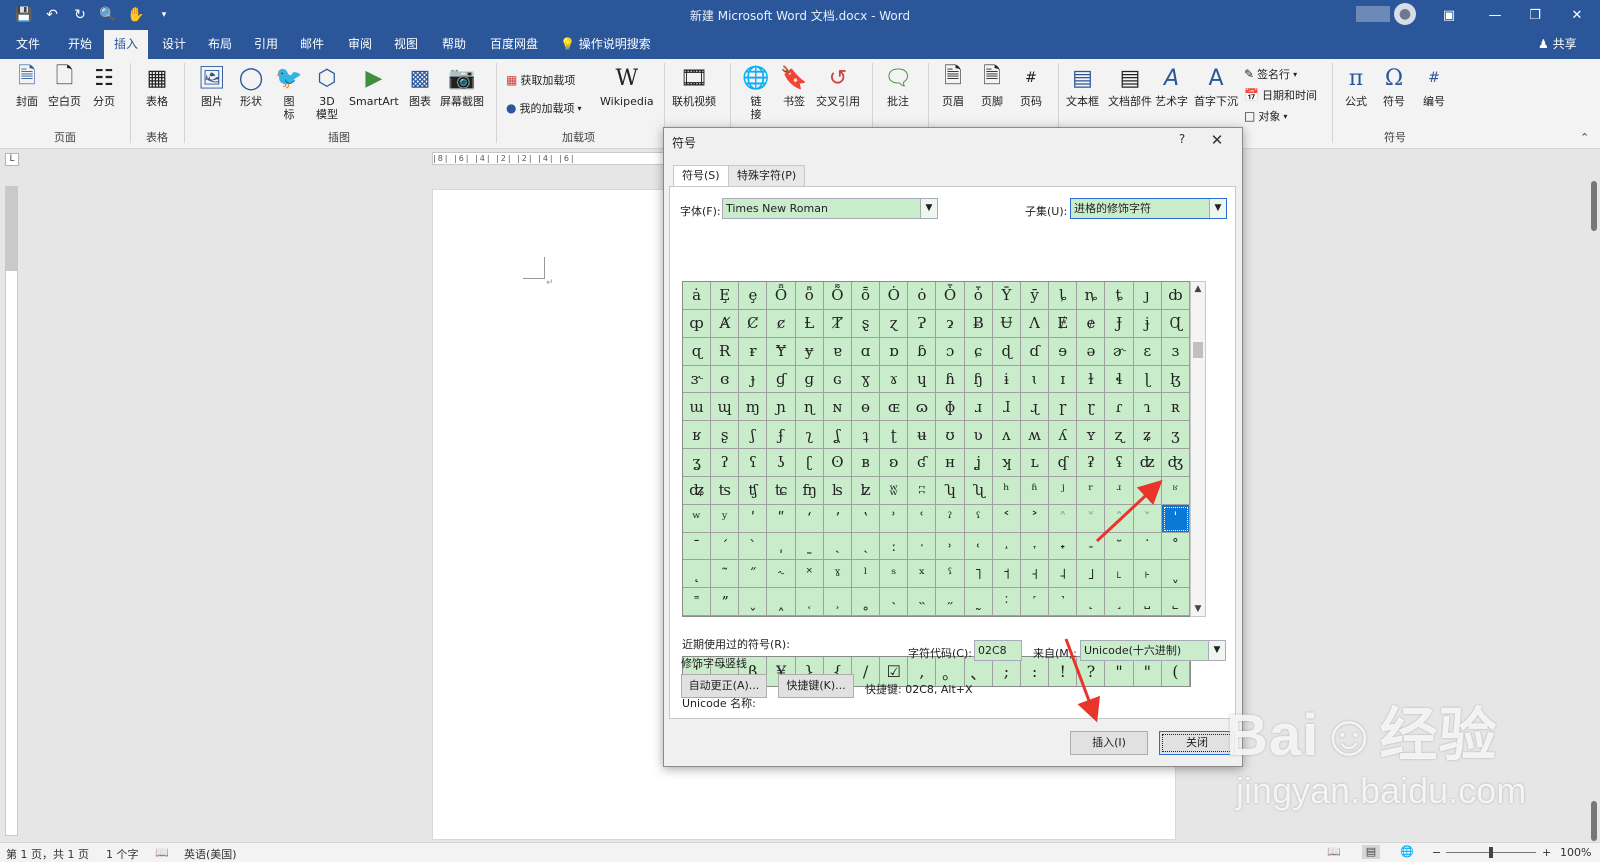  Describe the element at coordinates (1119, 490) in the screenshot. I see `symbol-cell: ʴ` at that location.